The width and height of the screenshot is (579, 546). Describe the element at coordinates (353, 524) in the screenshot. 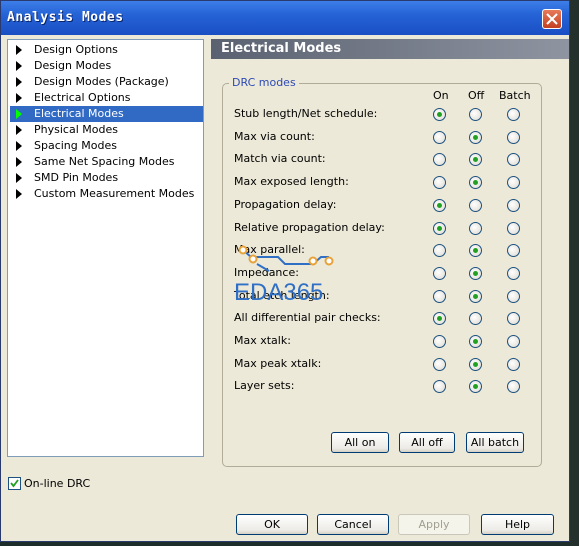

I see `cancel-button: Cancel` at that location.